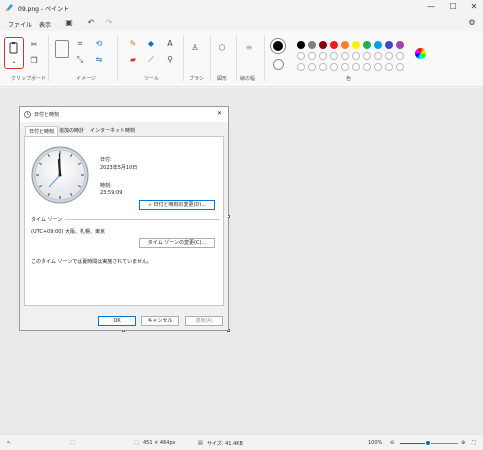 This screenshot has height=450, width=483. Describe the element at coordinates (225, 444) in the screenshot. I see `file-size: サイズ: 41.4KB` at that location.